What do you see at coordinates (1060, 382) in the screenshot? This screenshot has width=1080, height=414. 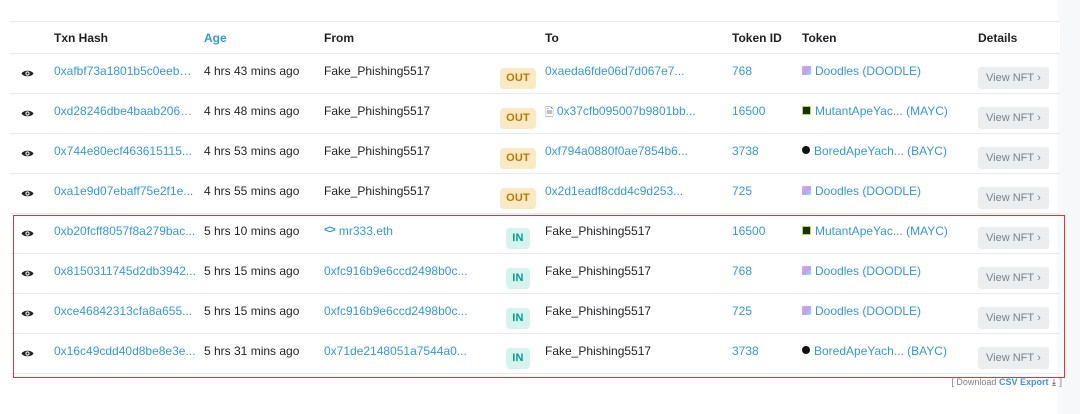 I see `download-suffix: ]` at bounding box center [1060, 382].